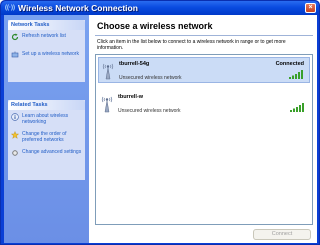  Describe the element at coordinates (46, 105) in the screenshot. I see `related-tasks-header: Related Tasks` at that location.